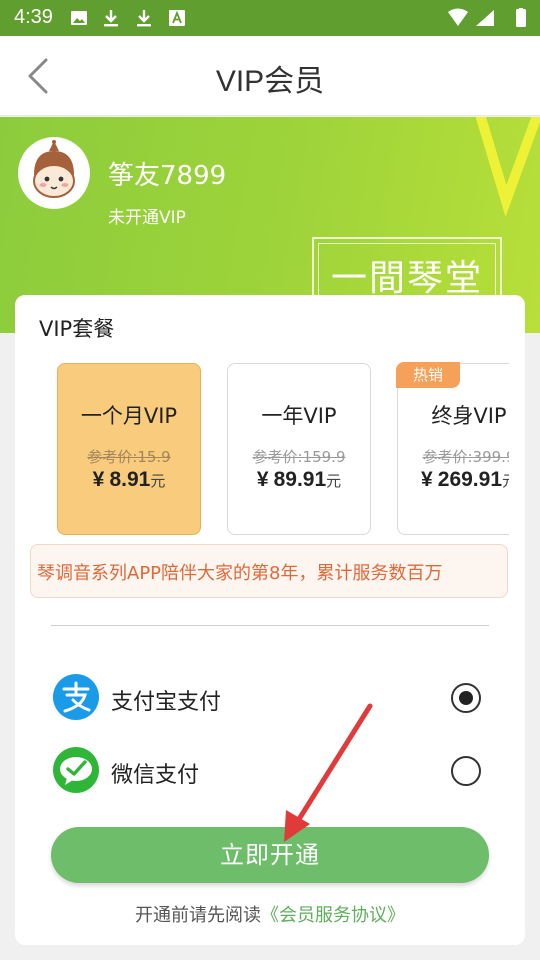  Describe the element at coordinates (129, 416) in the screenshot. I see `plan-name: 一个月VIP` at that location.